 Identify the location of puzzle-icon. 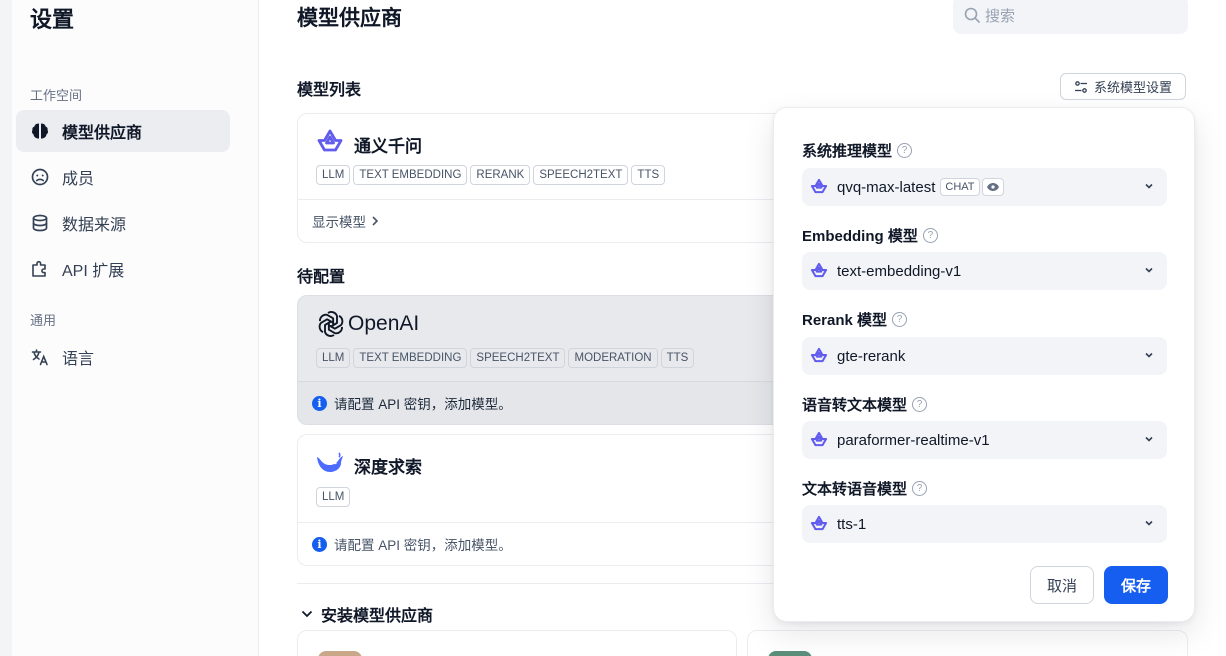
(40, 269).